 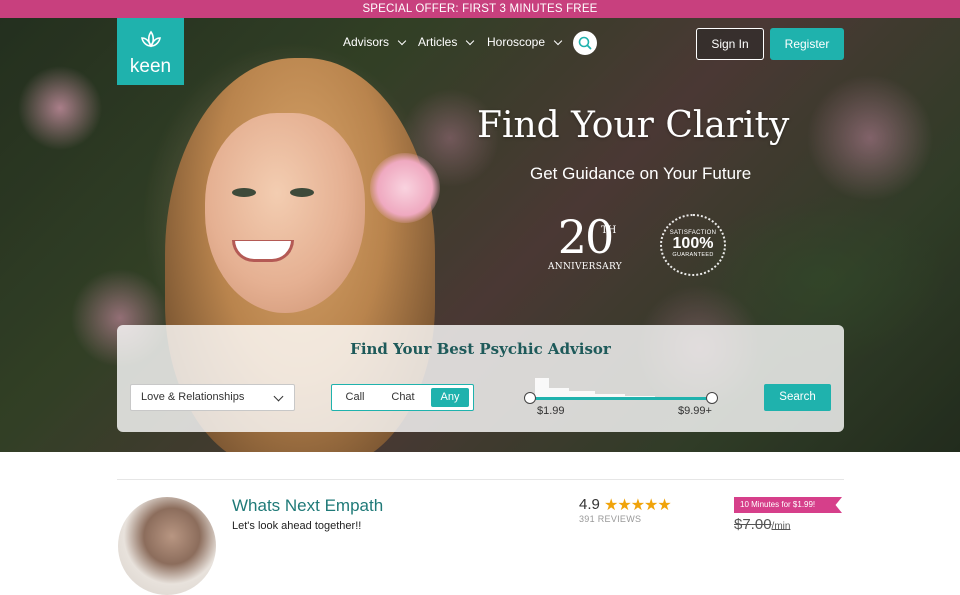 I want to click on search-icon, so click(x=585, y=43).